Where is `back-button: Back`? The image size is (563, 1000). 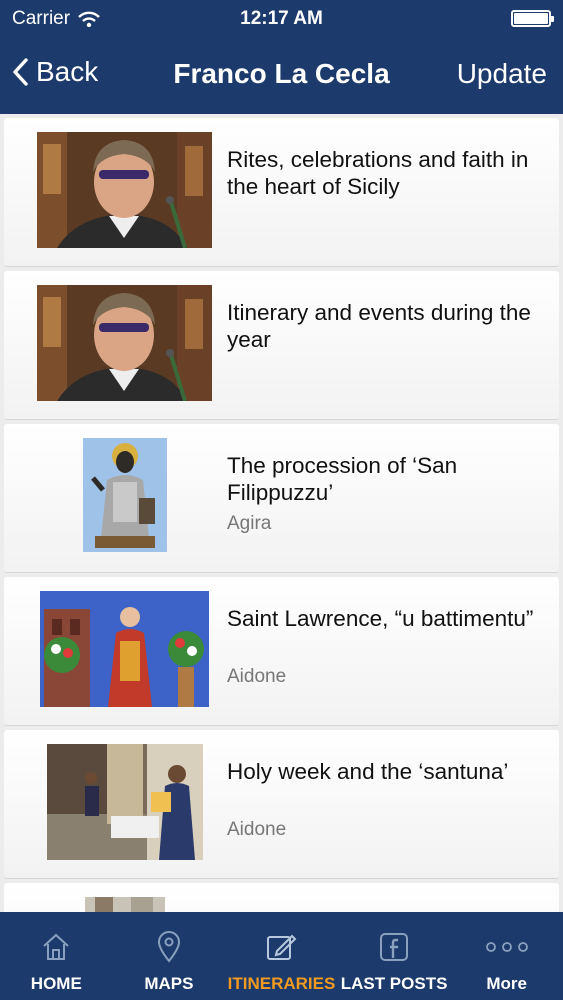
back-button: Back is located at coordinates (55, 72).